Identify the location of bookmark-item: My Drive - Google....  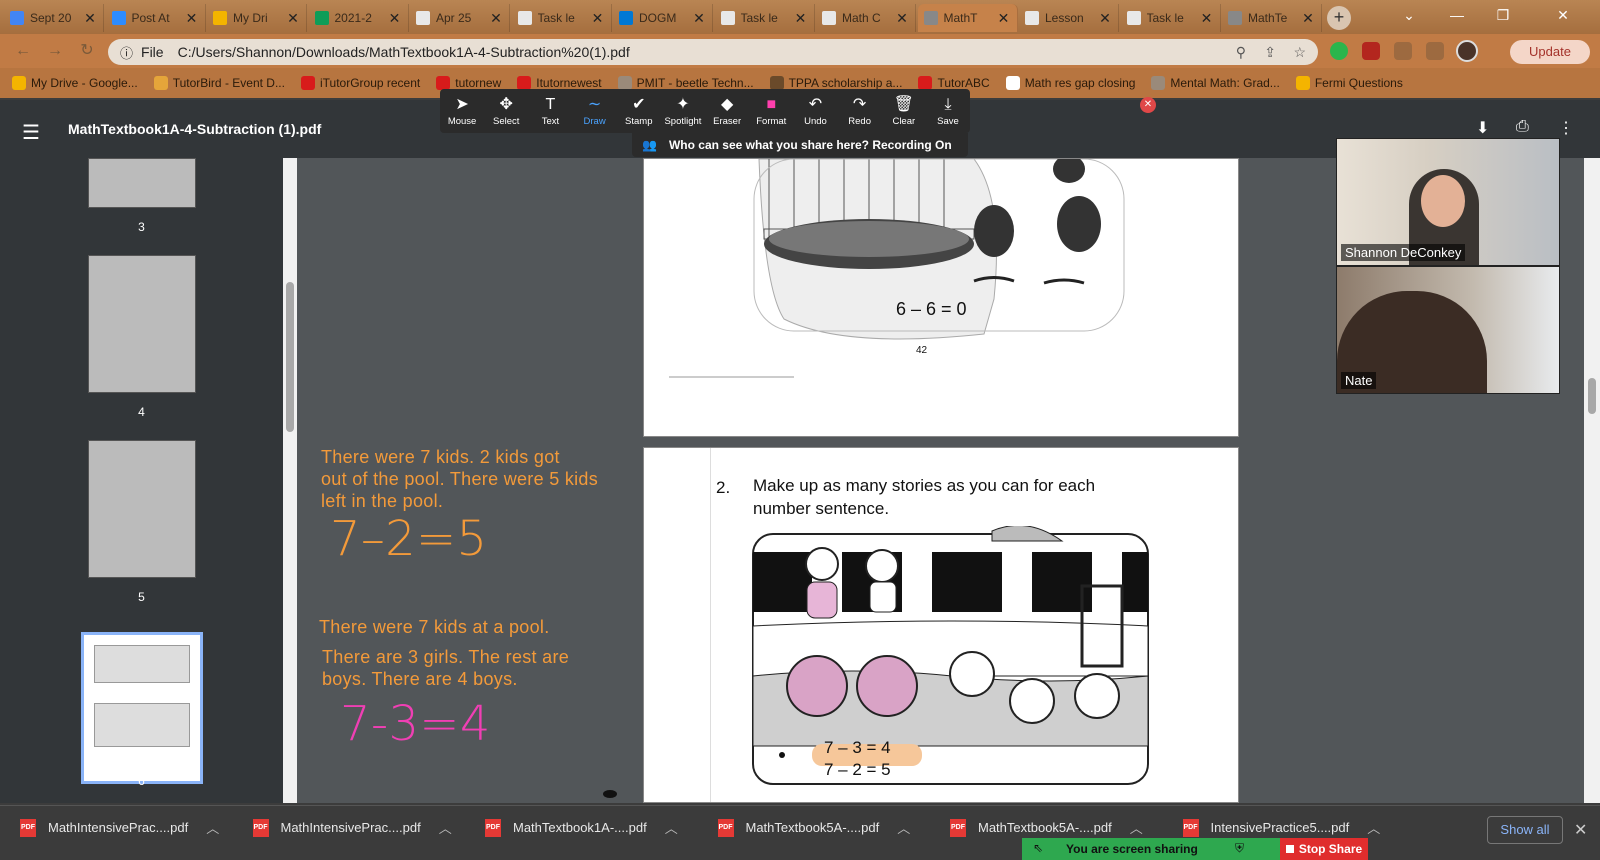
(75, 83).